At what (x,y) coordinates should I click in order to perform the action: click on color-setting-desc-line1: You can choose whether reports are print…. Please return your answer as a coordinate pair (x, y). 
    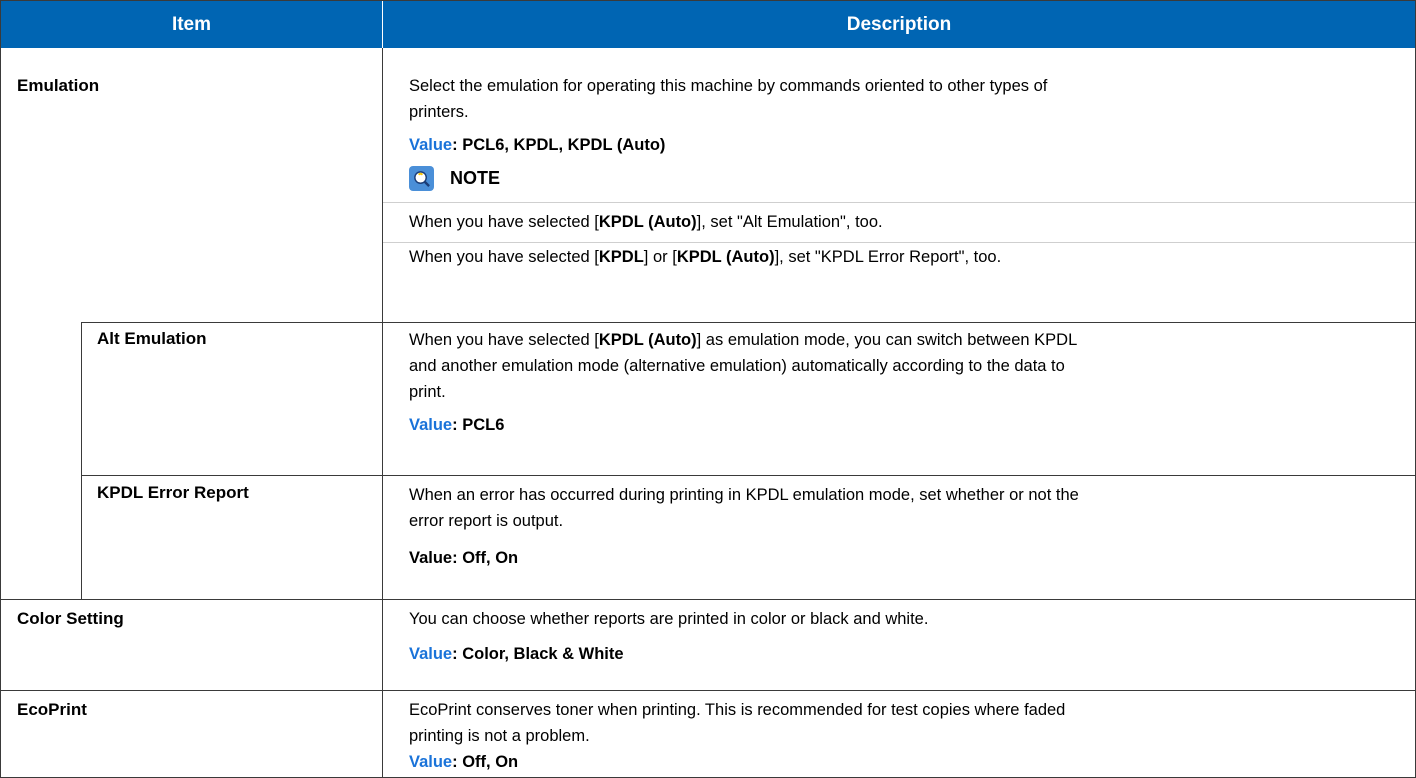
    Looking at the image, I should click on (669, 619).